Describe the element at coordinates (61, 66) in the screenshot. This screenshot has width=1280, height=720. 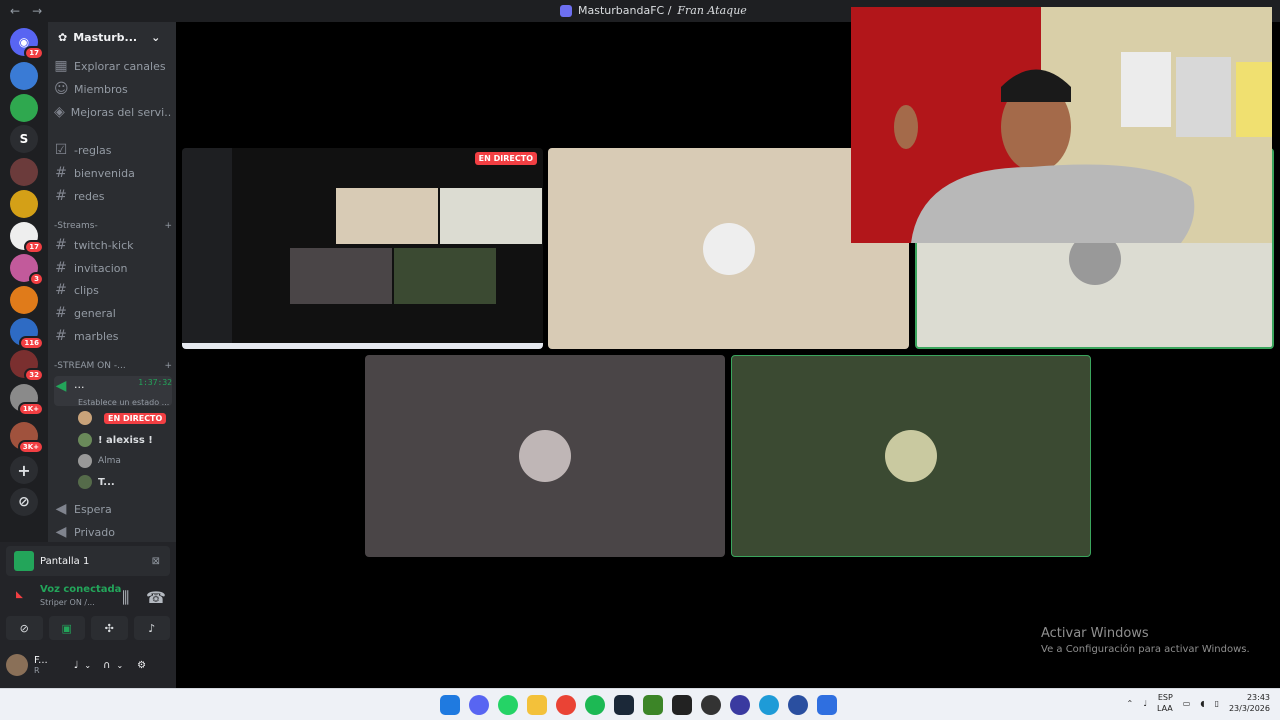
I see `compass-icon: ▦` at that location.